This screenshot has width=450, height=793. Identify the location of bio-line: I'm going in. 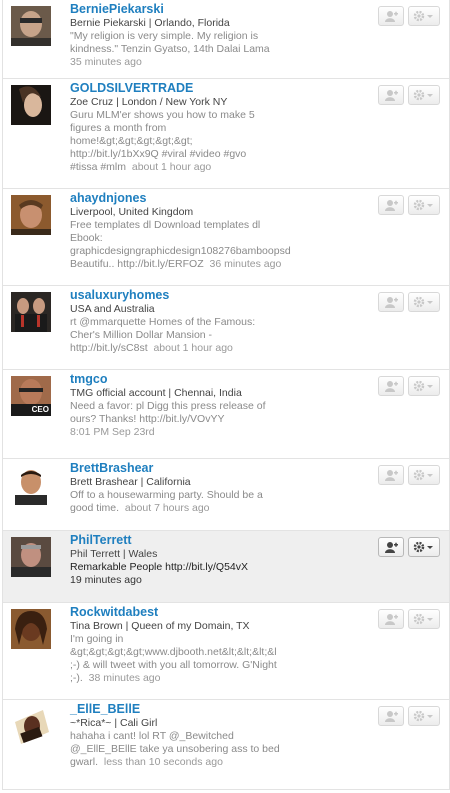
(97, 639).